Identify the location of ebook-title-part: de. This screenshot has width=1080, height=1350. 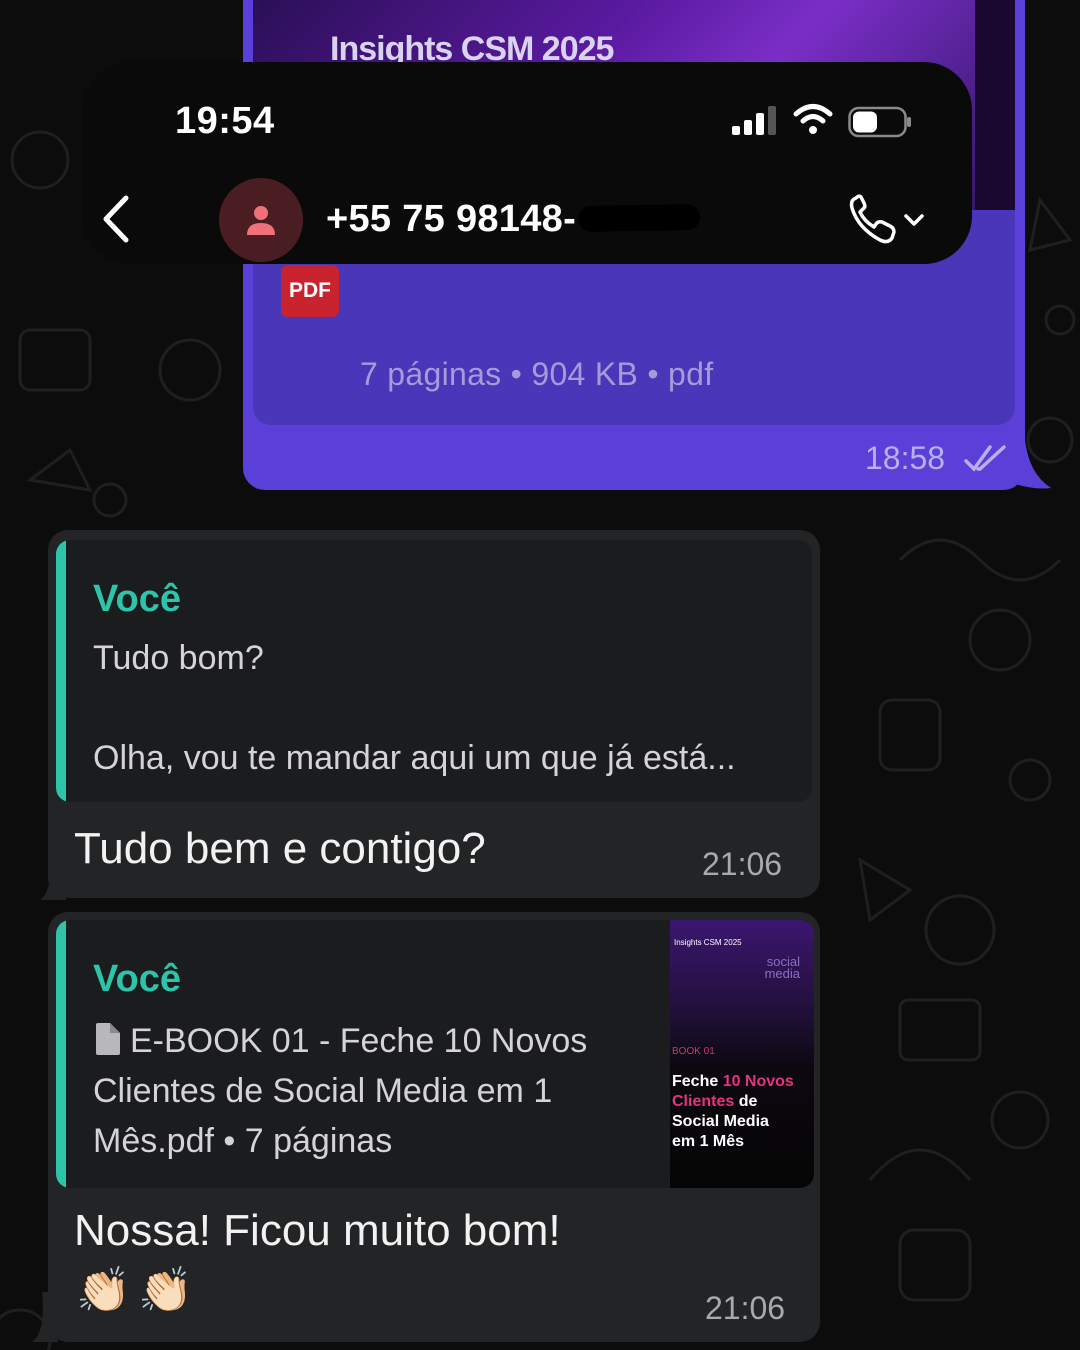
(746, 1101).